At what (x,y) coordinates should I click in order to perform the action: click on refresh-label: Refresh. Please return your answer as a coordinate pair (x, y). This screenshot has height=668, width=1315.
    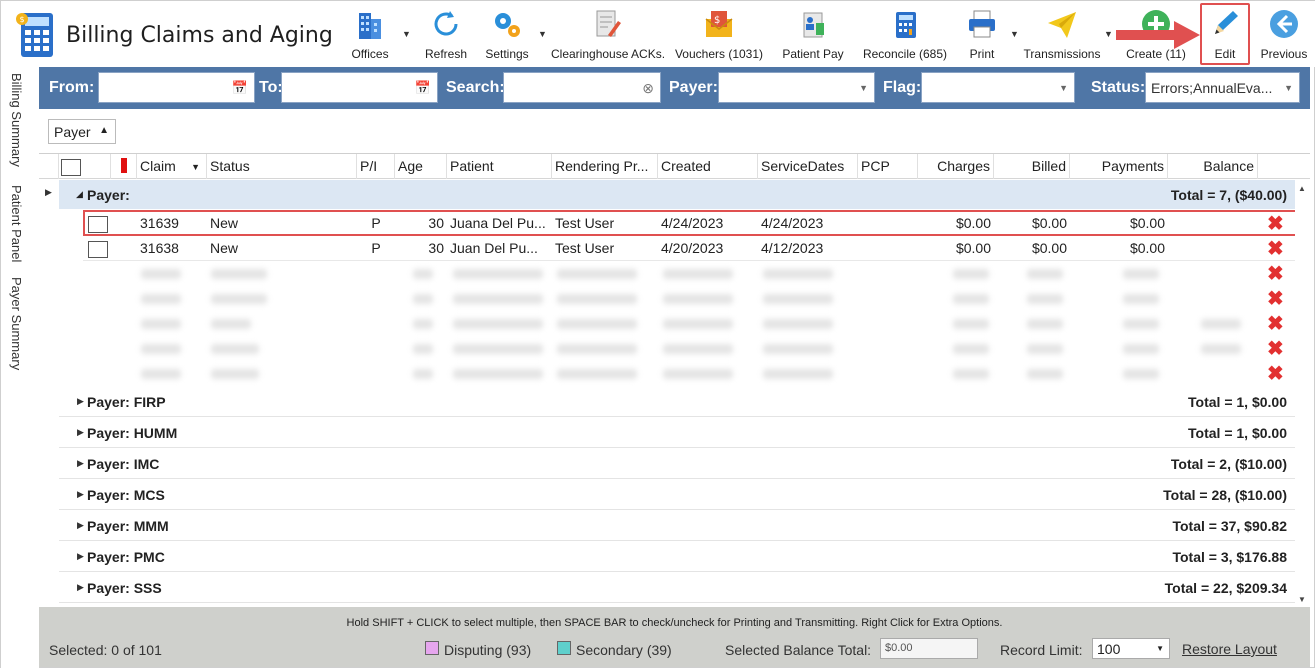
    Looking at the image, I should click on (446, 54).